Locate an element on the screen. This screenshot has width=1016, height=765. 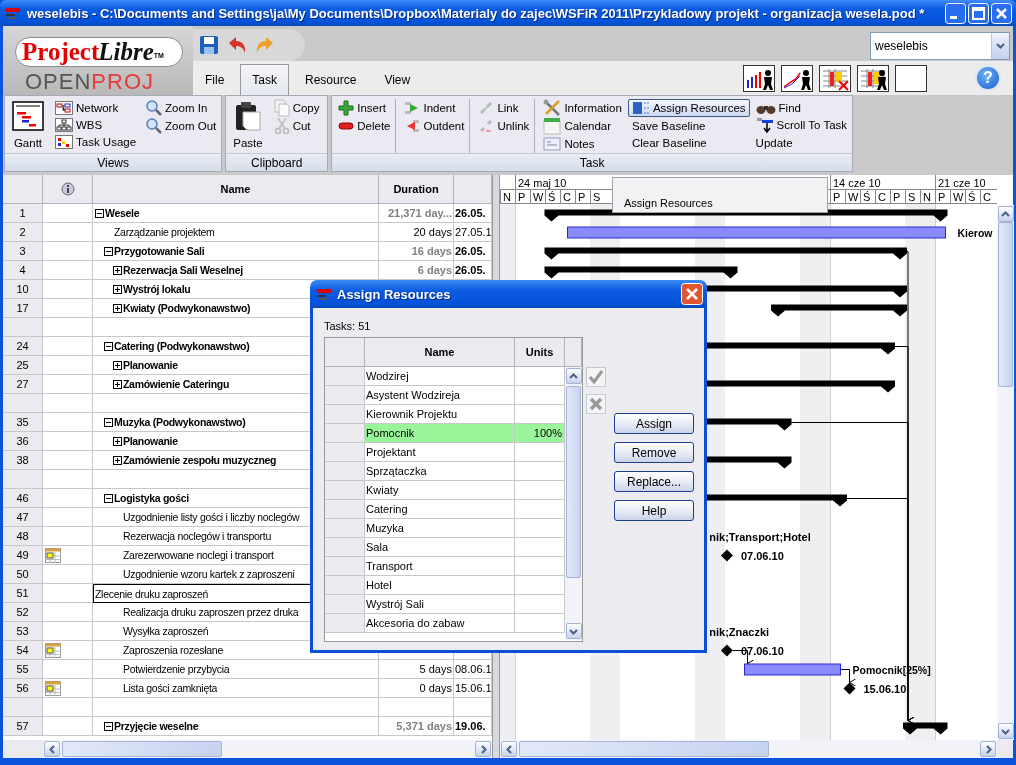
menu-tab: File is located at coordinates (215, 79).